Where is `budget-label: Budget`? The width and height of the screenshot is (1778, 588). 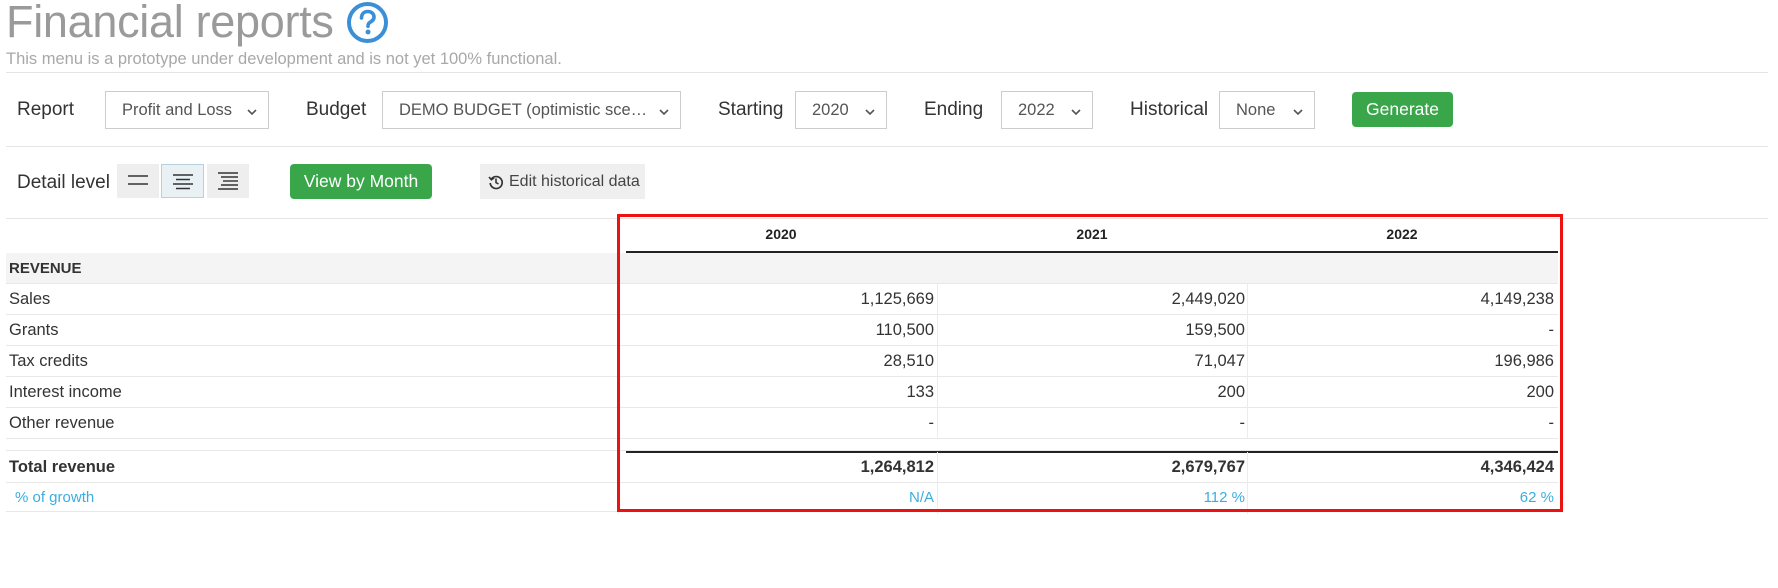
budget-label: Budget is located at coordinates (336, 109).